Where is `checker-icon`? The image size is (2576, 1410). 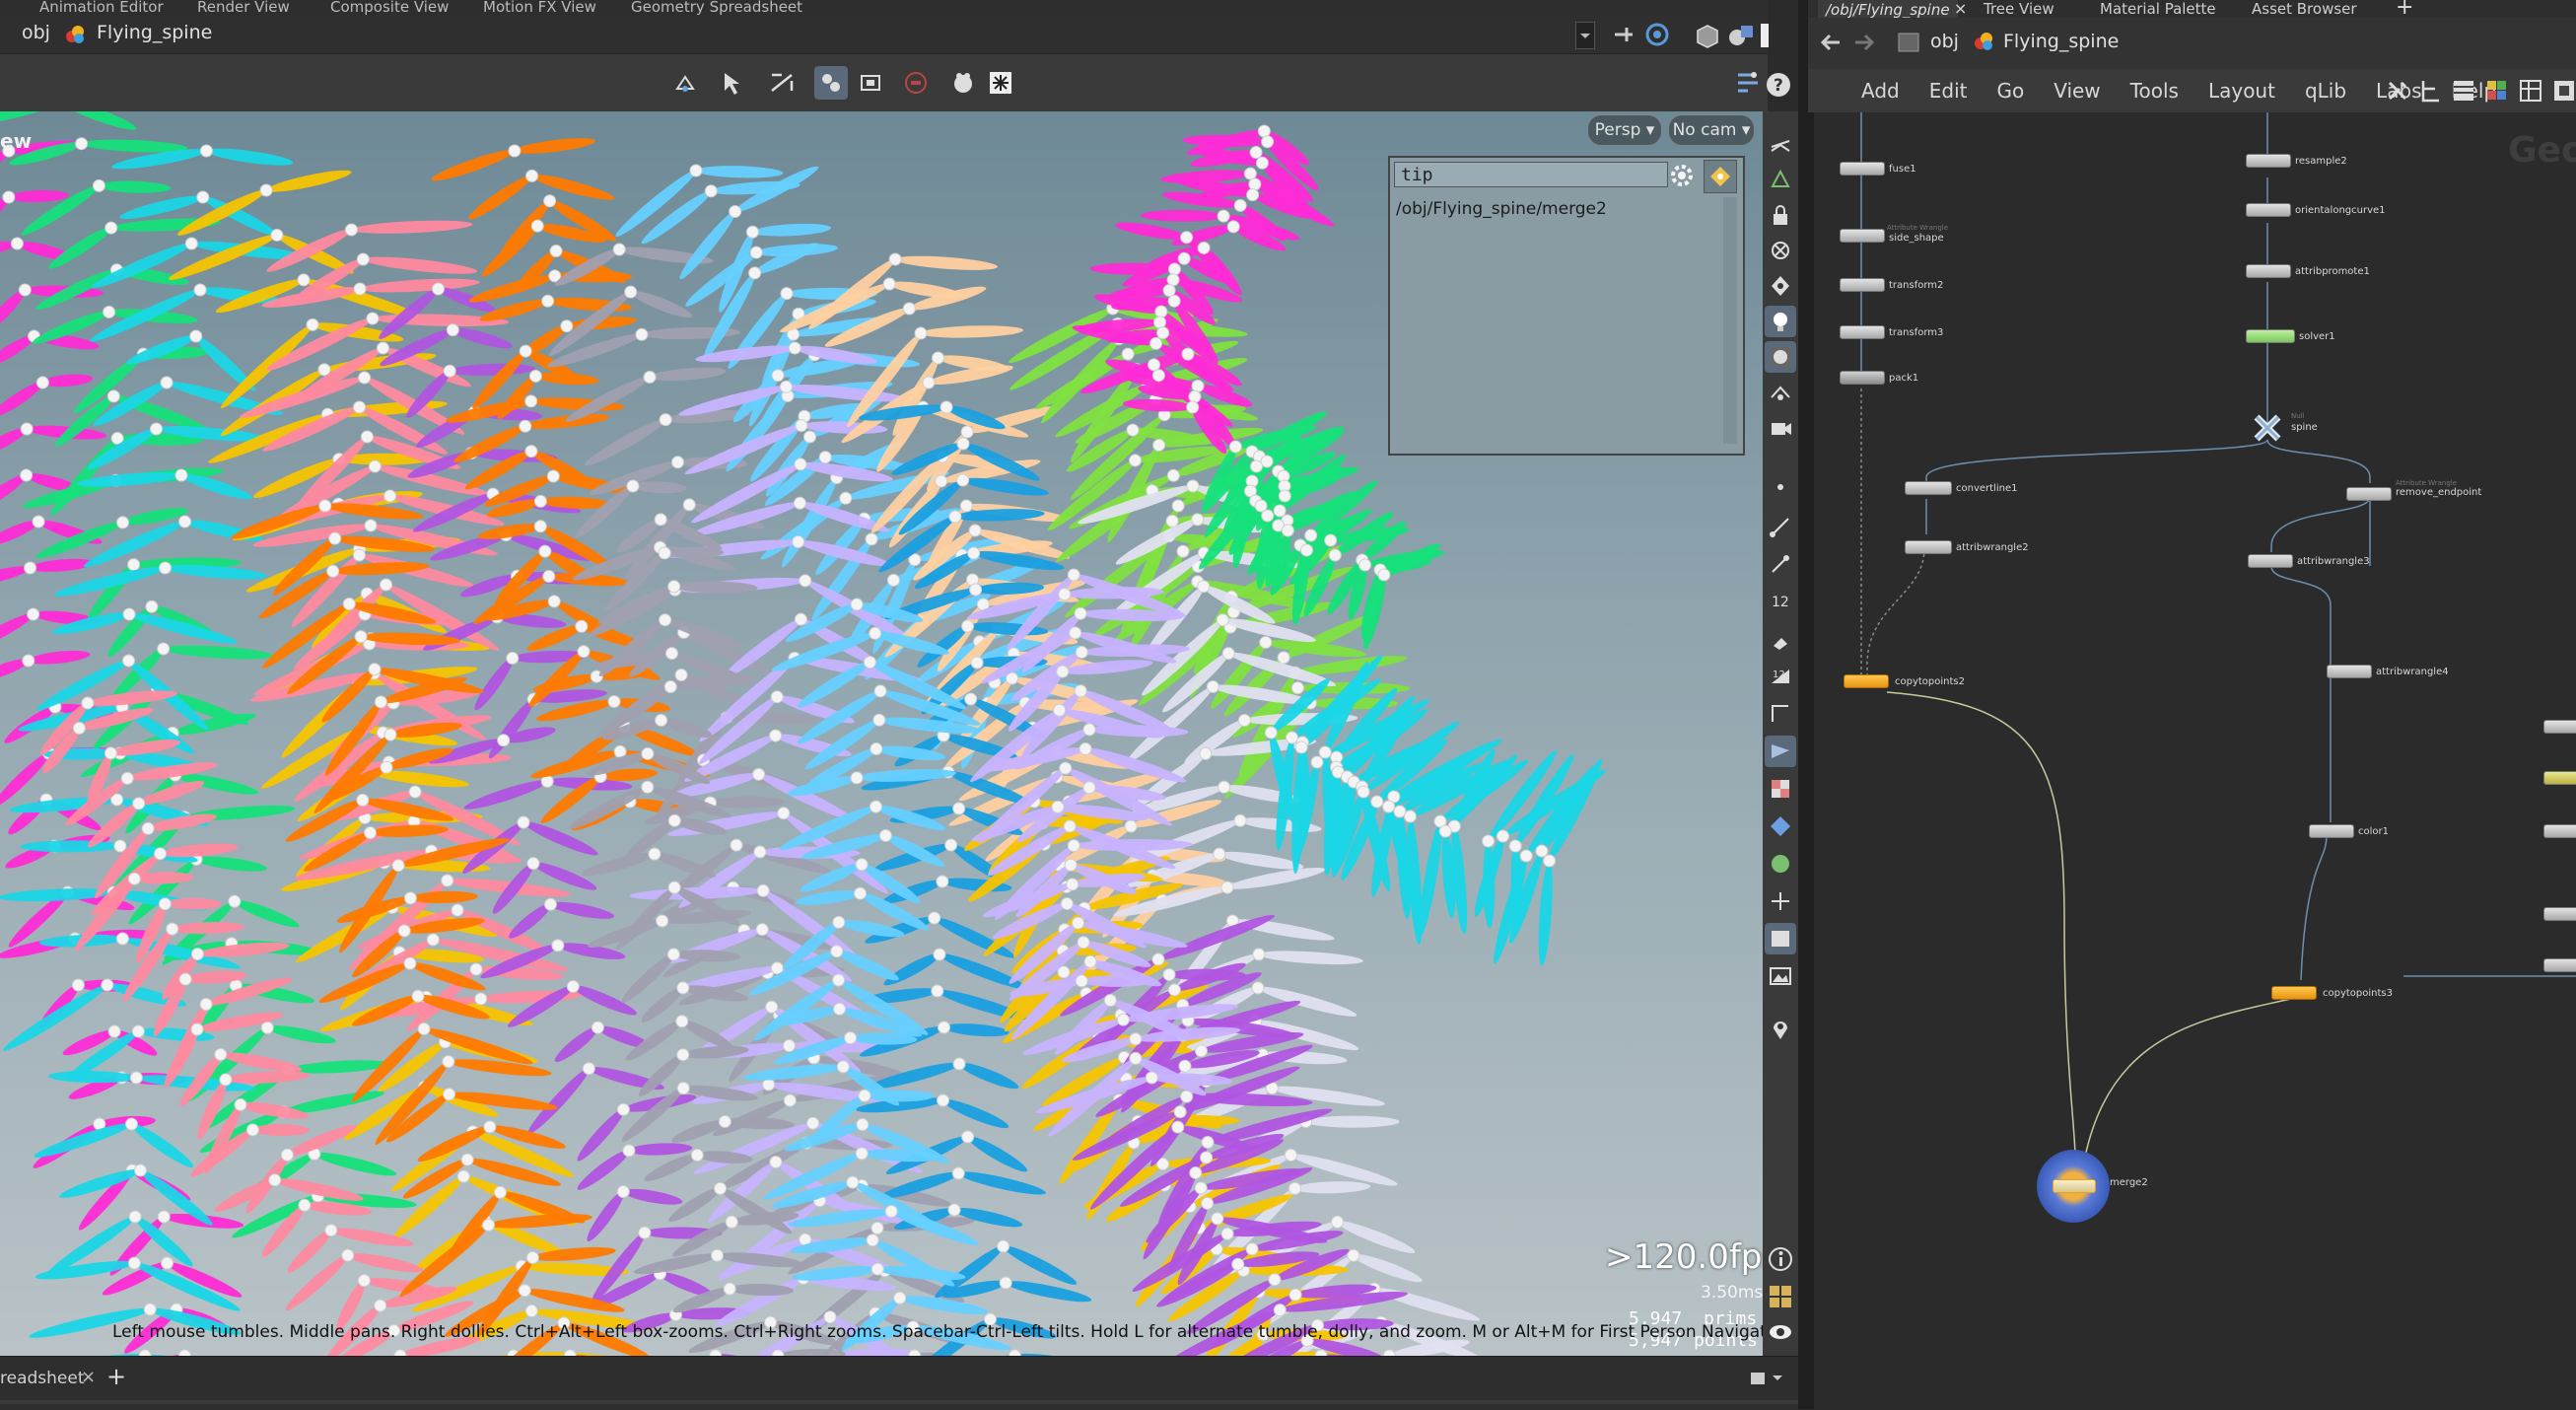 checker-icon is located at coordinates (1781, 789).